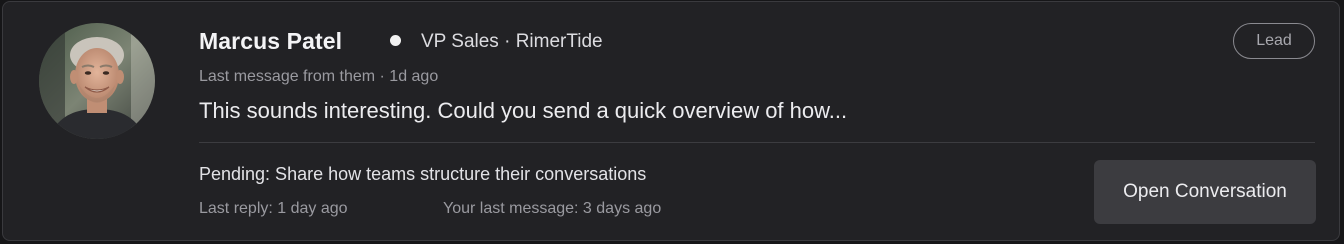 The width and height of the screenshot is (1344, 244). I want to click on last-message-meta: Last message from them · 1d ago, so click(319, 76).